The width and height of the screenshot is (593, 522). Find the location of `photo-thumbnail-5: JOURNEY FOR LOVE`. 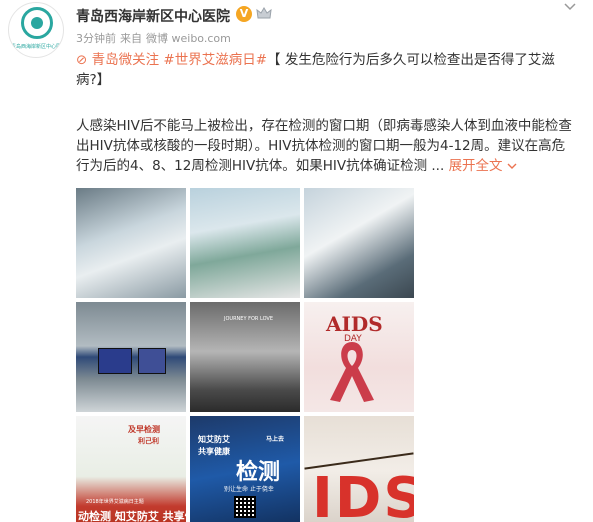

photo-thumbnail-5: JOURNEY FOR LOVE is located at coordinates (245, 357).